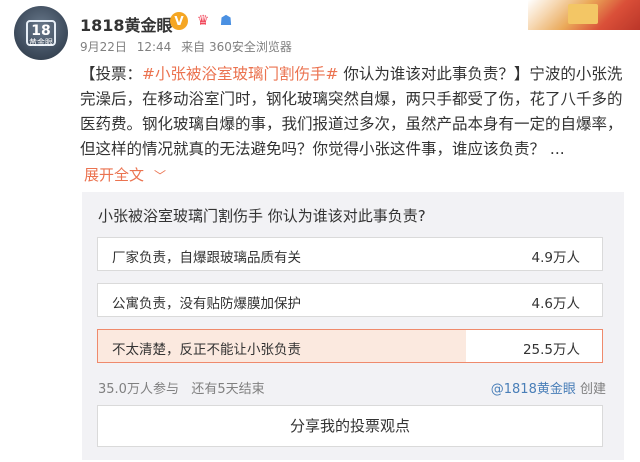 The height and width of the screenshot is (462, 640). I want to click on avatar-logo-number: 18, so click(41, 31).